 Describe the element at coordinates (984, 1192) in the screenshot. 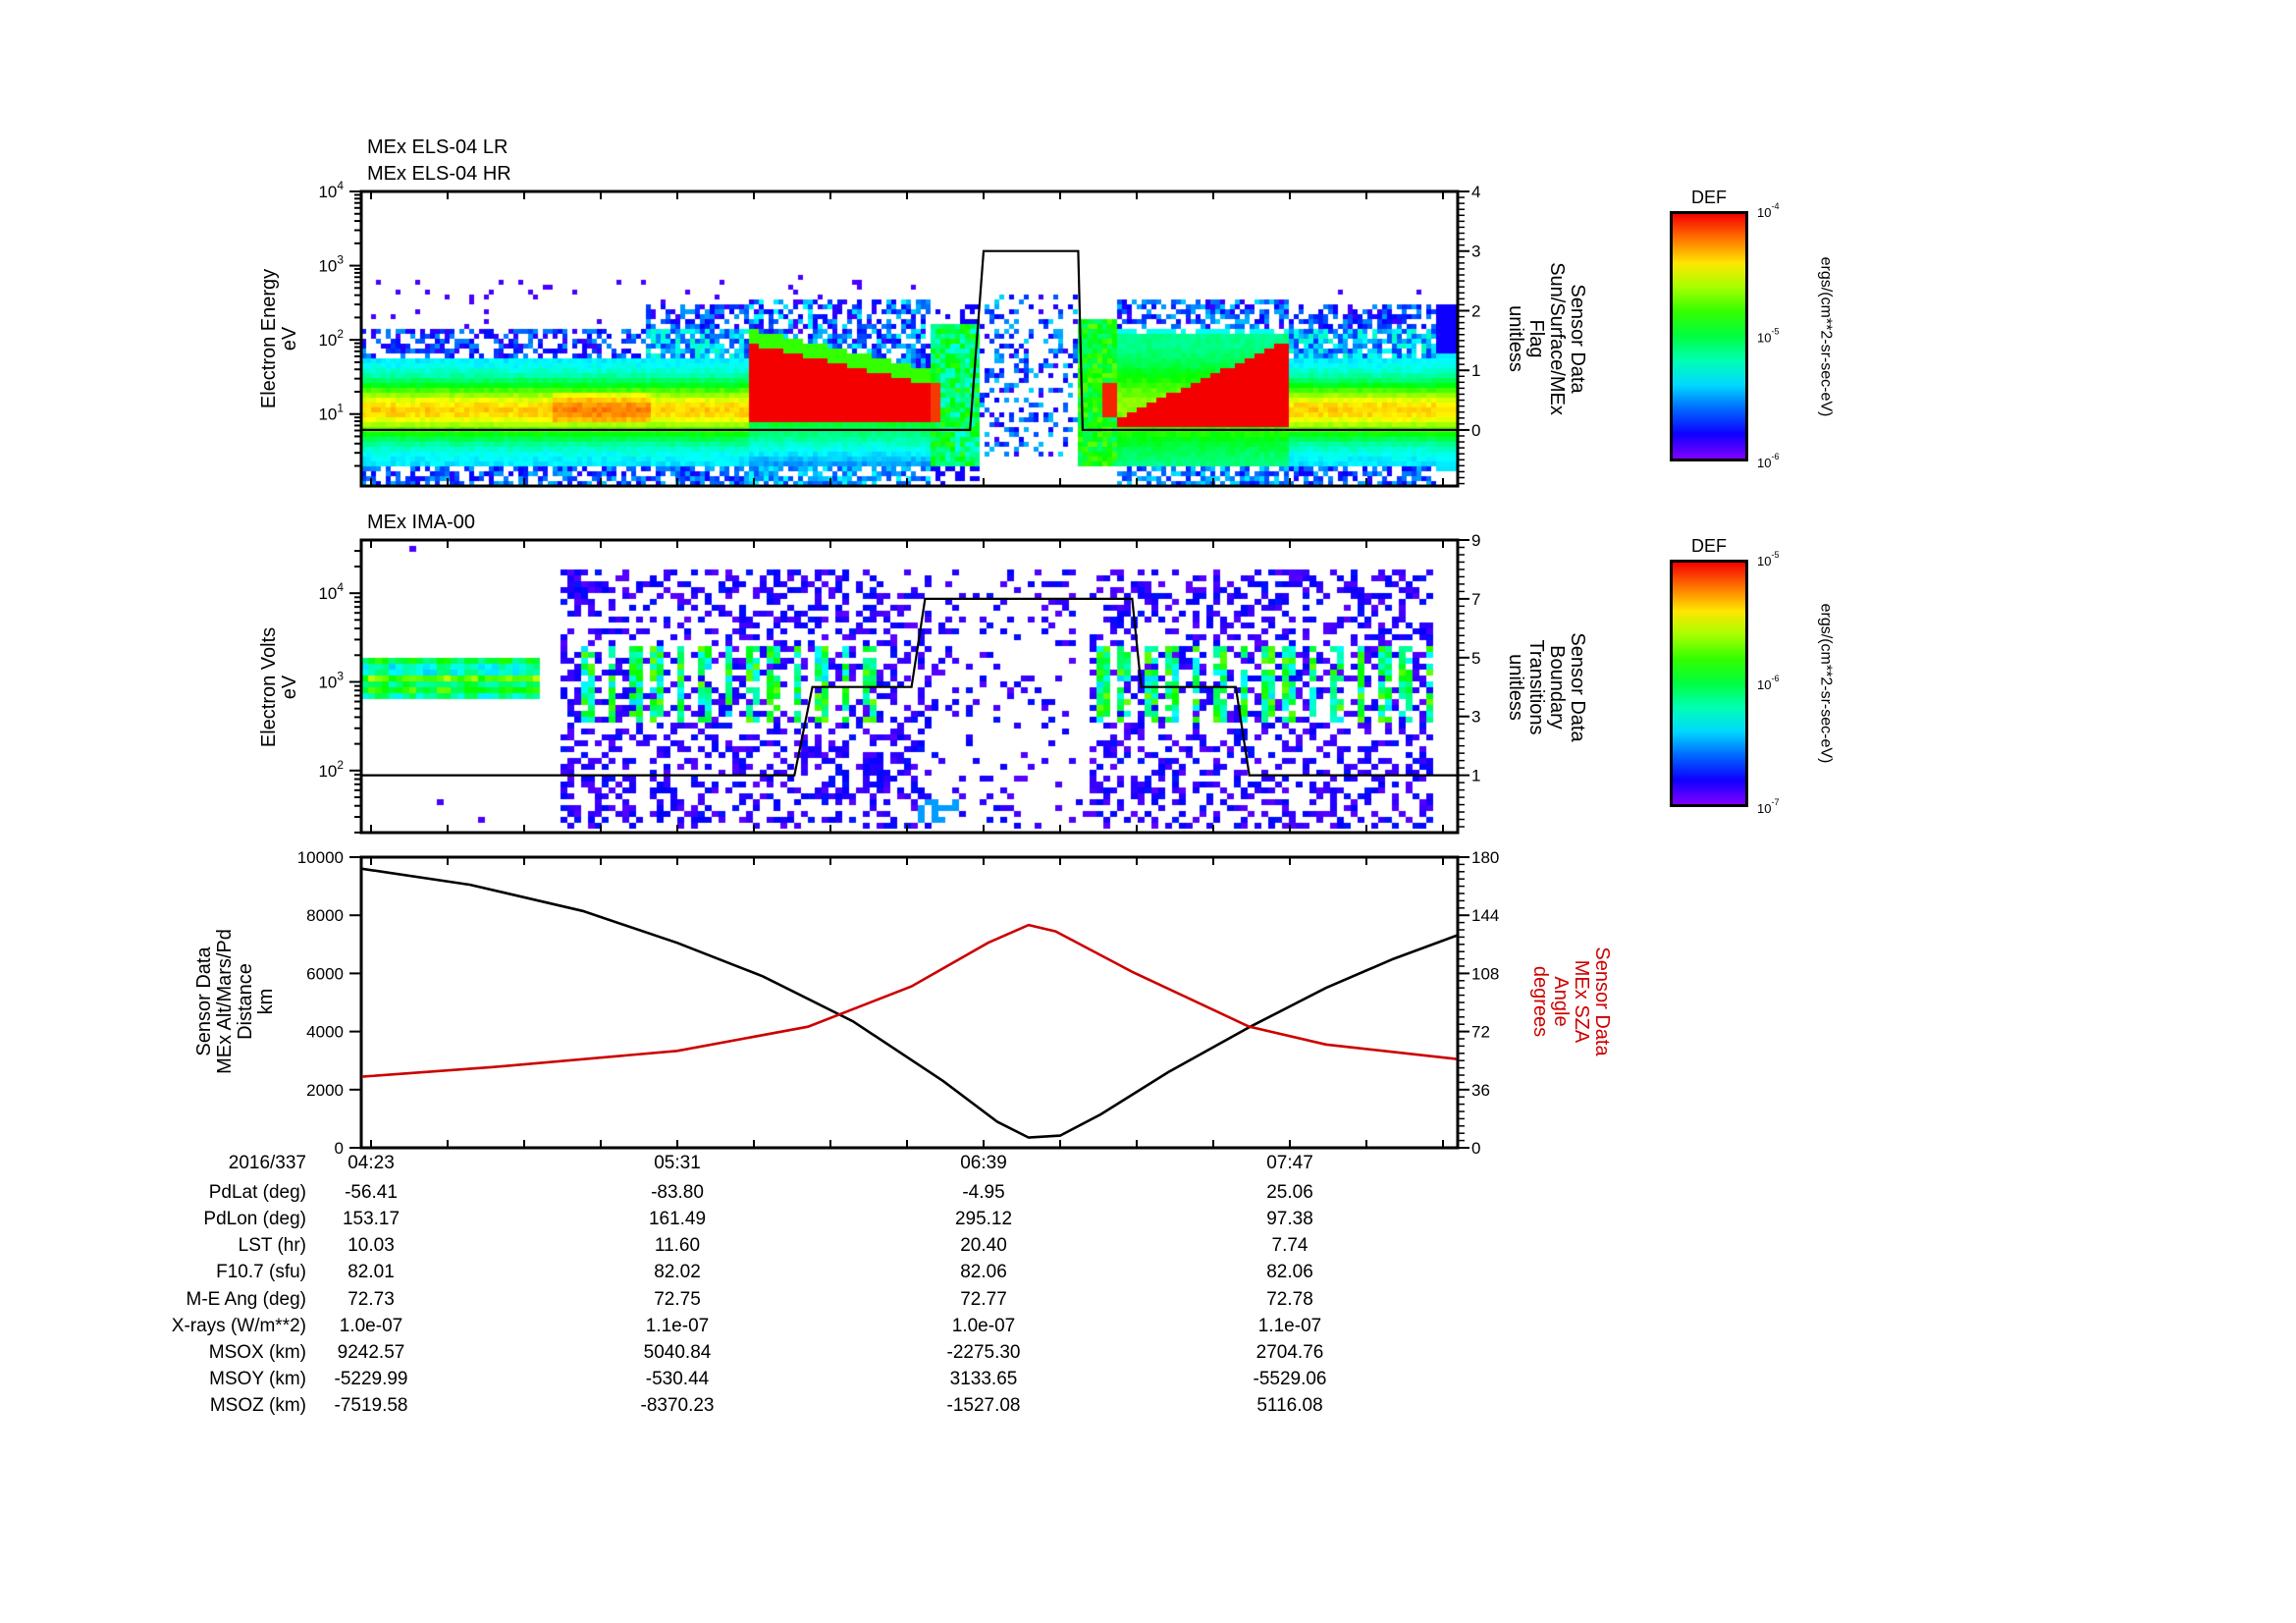

I see `ephemeris-value: -4.95` at that location.